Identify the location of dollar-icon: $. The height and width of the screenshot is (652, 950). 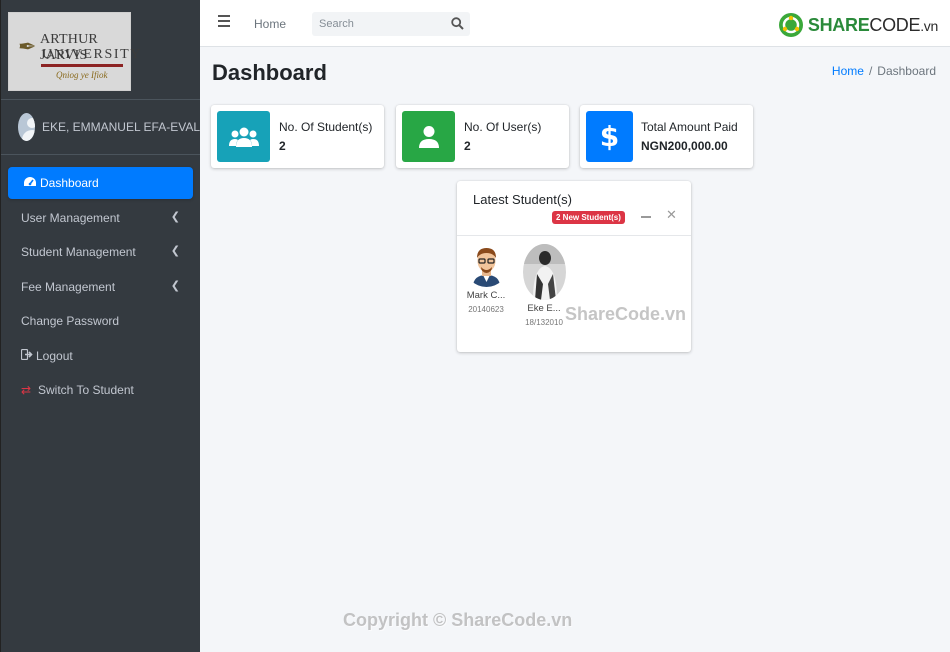
(609, 136).